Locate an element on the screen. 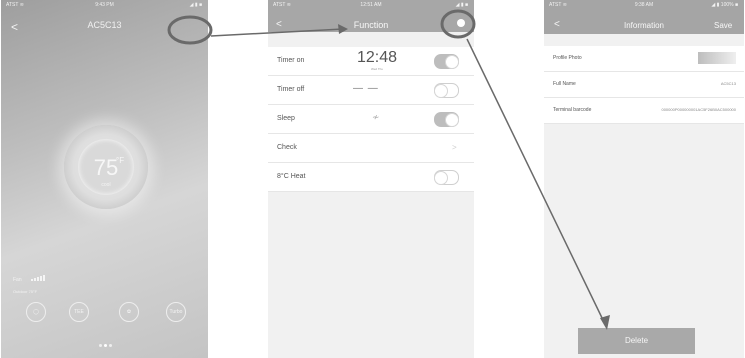 Image resolution: width=745 pixels, height=358 pixels. list-item: Timer on 12:48 Wed Thu is located at coordinates (371, 61).